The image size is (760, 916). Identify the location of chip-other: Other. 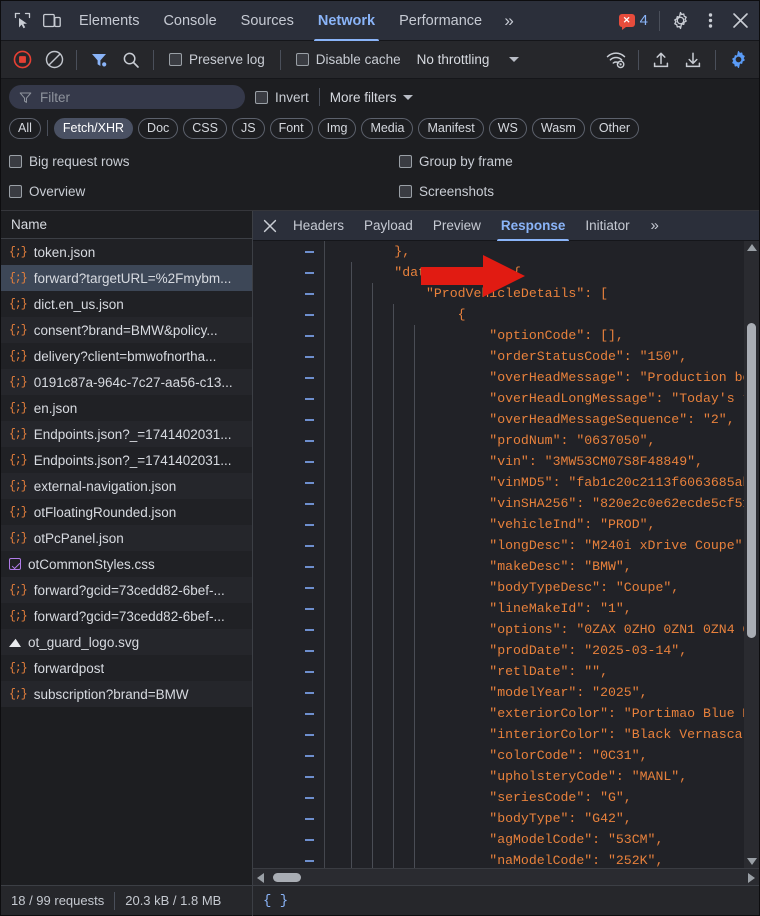
(614, 128).